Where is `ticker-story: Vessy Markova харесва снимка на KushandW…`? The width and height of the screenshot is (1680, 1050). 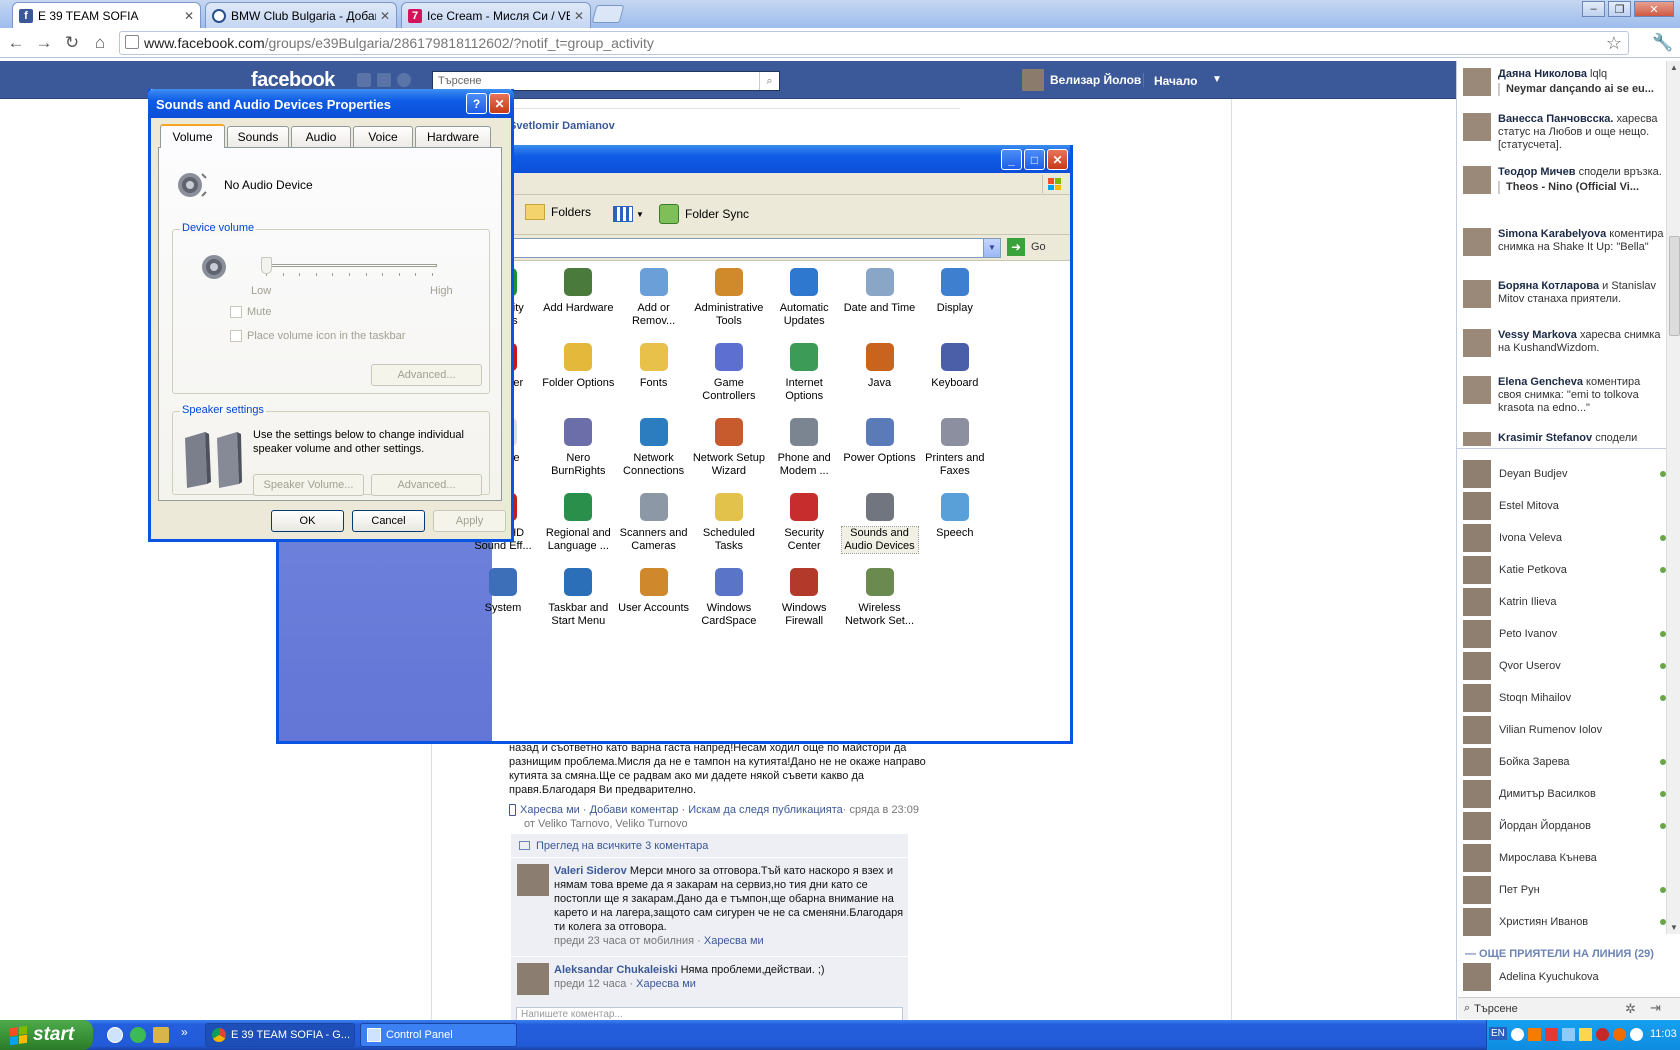 ticker-story: Vessy Markova харесва снимка на KushandW… is located at coordinates (1564, 343).